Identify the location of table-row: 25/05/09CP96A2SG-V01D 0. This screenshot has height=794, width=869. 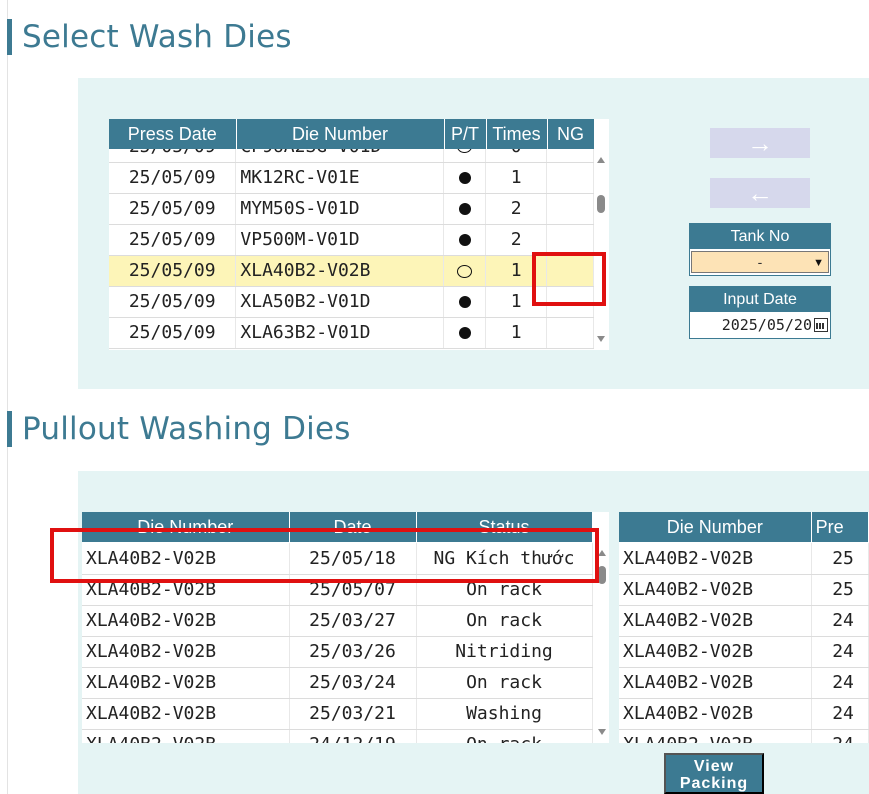
(351, 156).